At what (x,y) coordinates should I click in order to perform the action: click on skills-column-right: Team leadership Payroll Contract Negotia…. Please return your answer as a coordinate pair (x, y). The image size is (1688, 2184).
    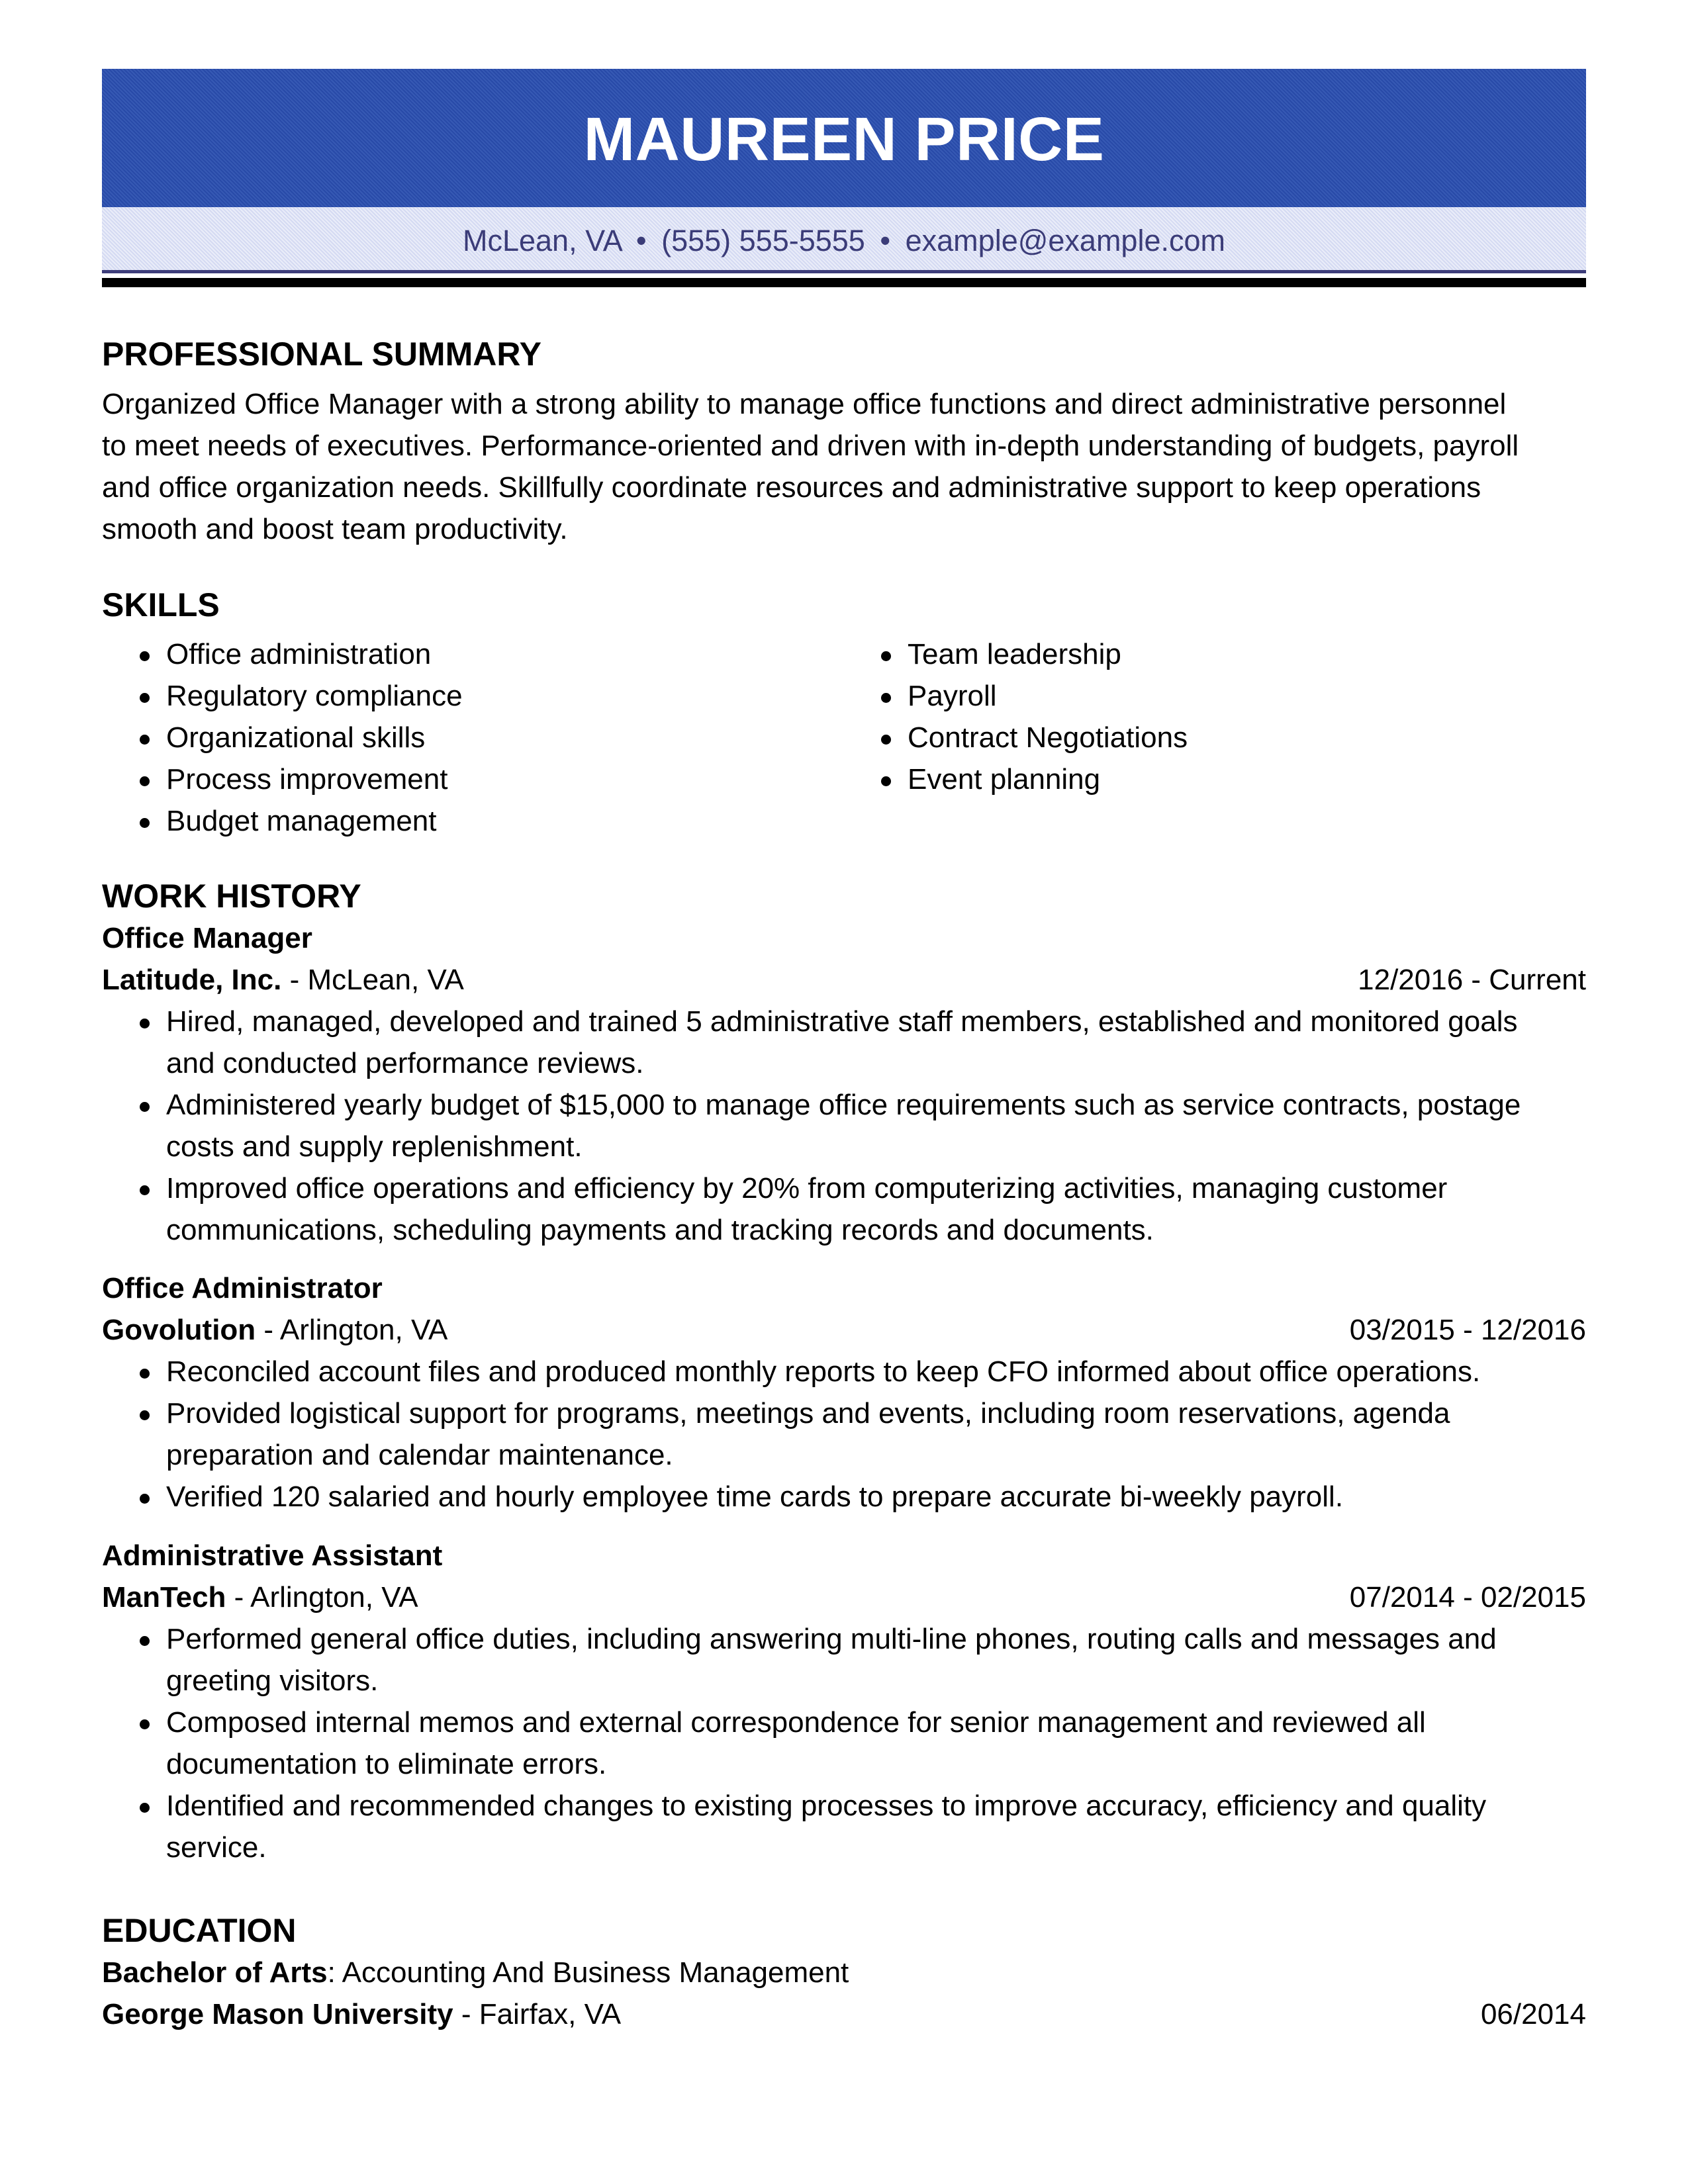
    Looking at the image, I should click on (1214, 738).